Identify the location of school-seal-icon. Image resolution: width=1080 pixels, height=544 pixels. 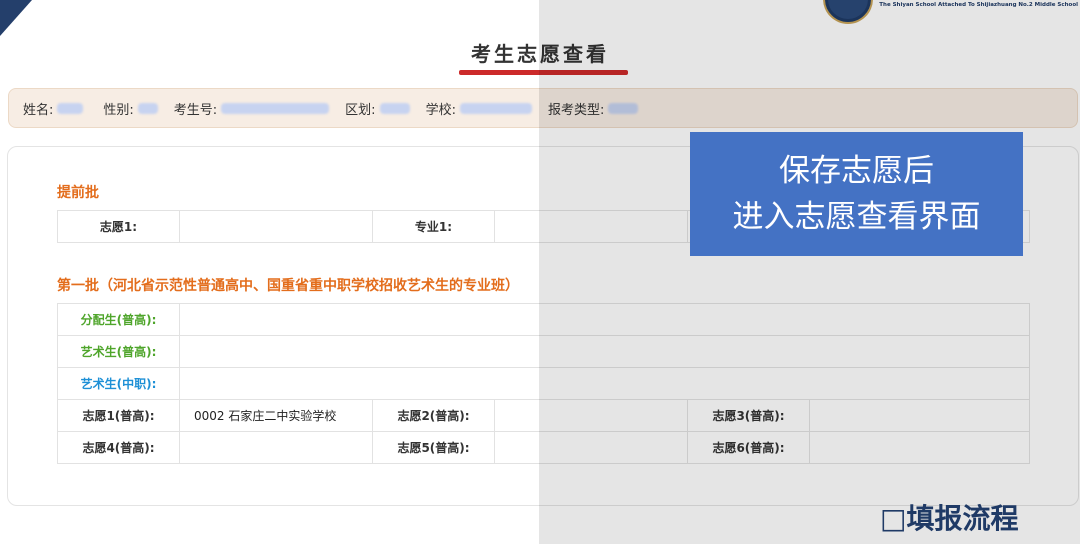
(848, 11).